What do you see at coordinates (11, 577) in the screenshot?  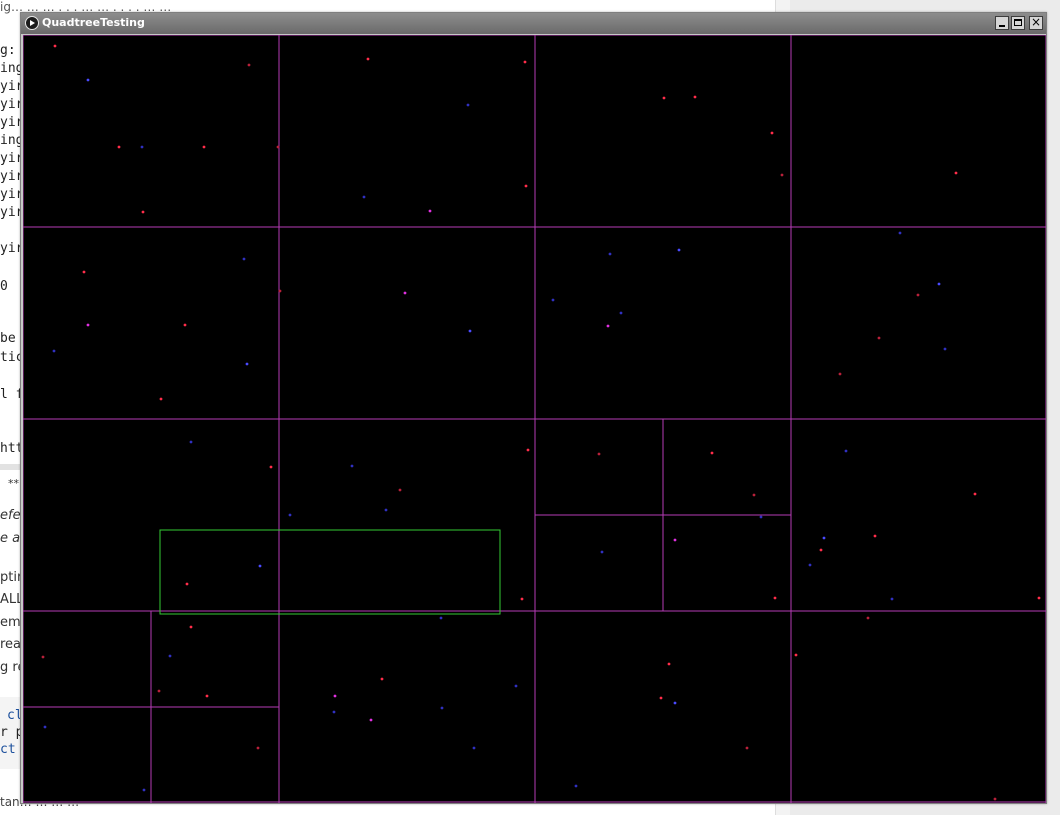 I see `doc-fragment: ptir` at bounding box center [11, 577].